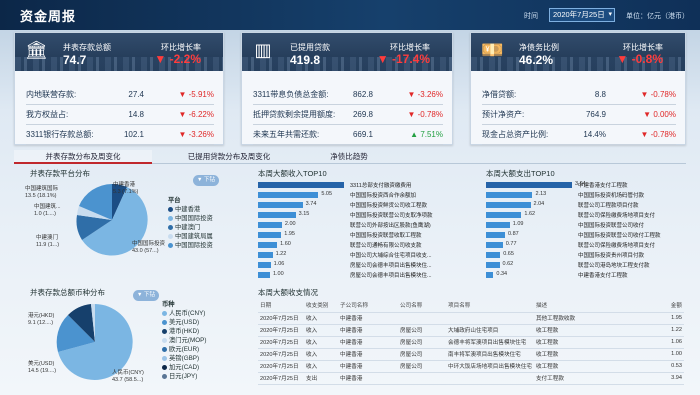  Describe the element at coordinates (133, 134) in the screenshot. I see `row-value: 102.1` at that location.